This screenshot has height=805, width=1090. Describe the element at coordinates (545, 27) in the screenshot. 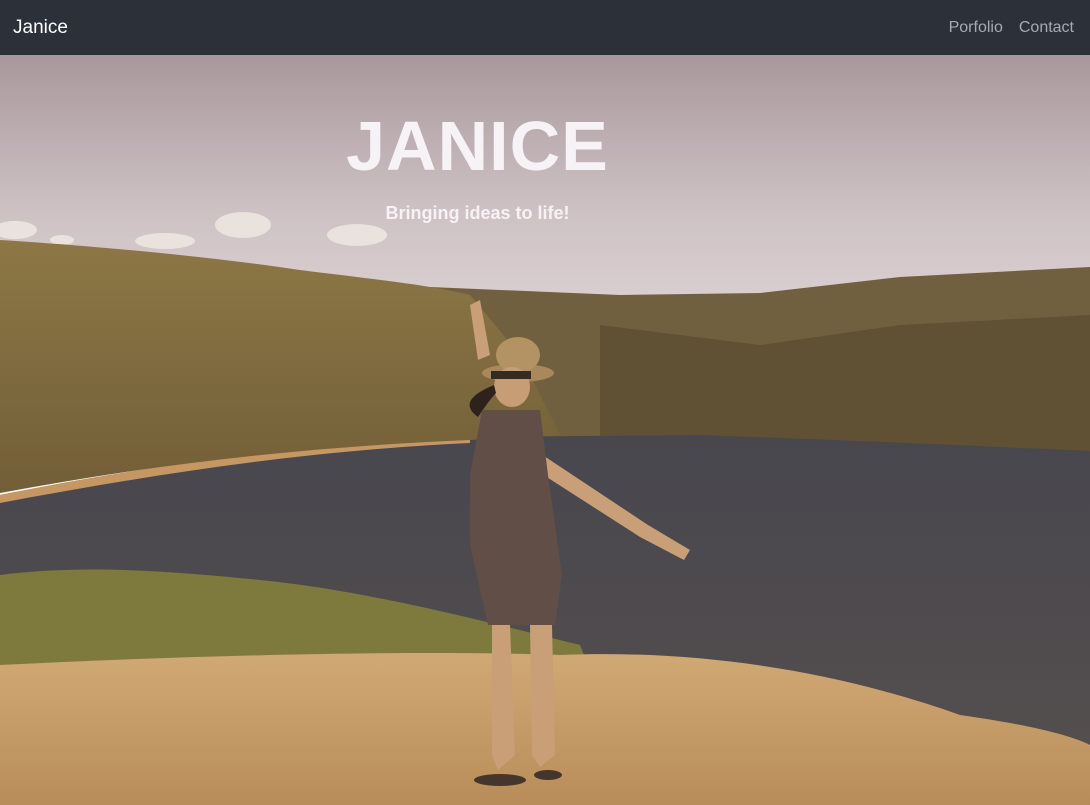

I see `top-navbar: Janice Porfolio Contact` at that location.